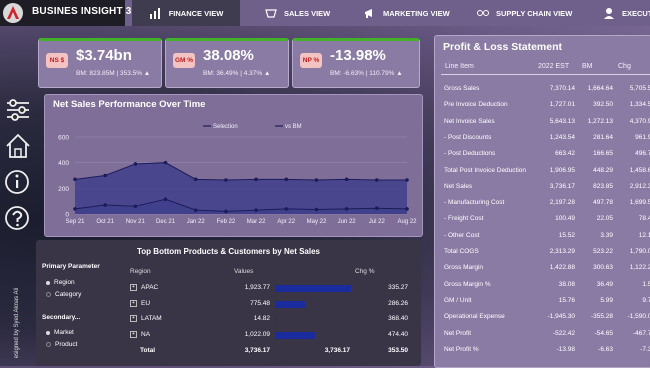  What do you see at coordinates (18, 218) in the screenshot?
I see `help-icon` at bounding box center [18, 218].